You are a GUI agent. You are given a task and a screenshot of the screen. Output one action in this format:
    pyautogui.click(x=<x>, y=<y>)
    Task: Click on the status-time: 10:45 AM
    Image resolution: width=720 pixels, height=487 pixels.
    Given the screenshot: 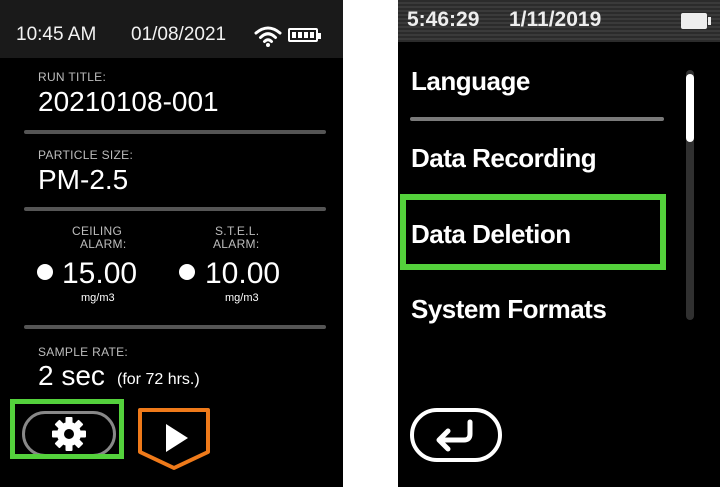 What is the action you would take?
    pyautogui.click(x=56, y=34)
    